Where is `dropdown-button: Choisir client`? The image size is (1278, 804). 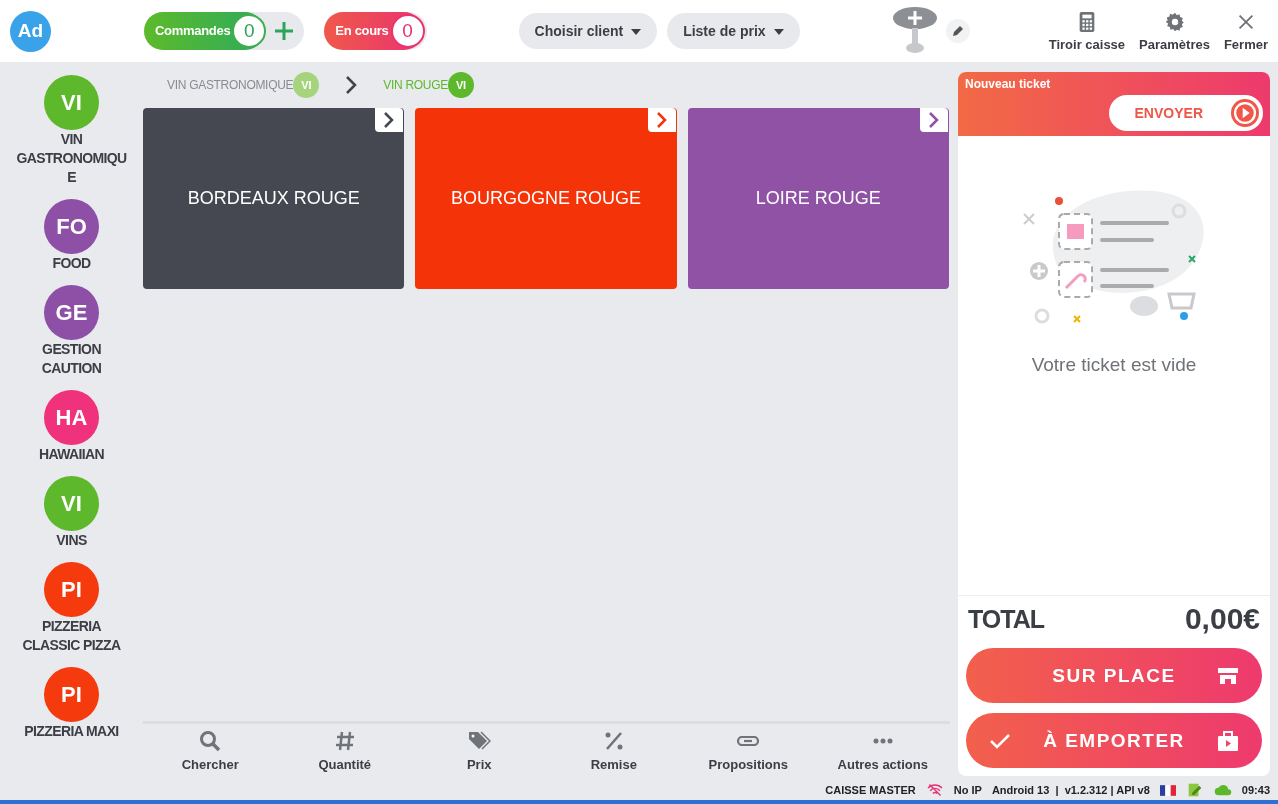 dropdown-button: Choisir client is located at coordinates (588, 31).